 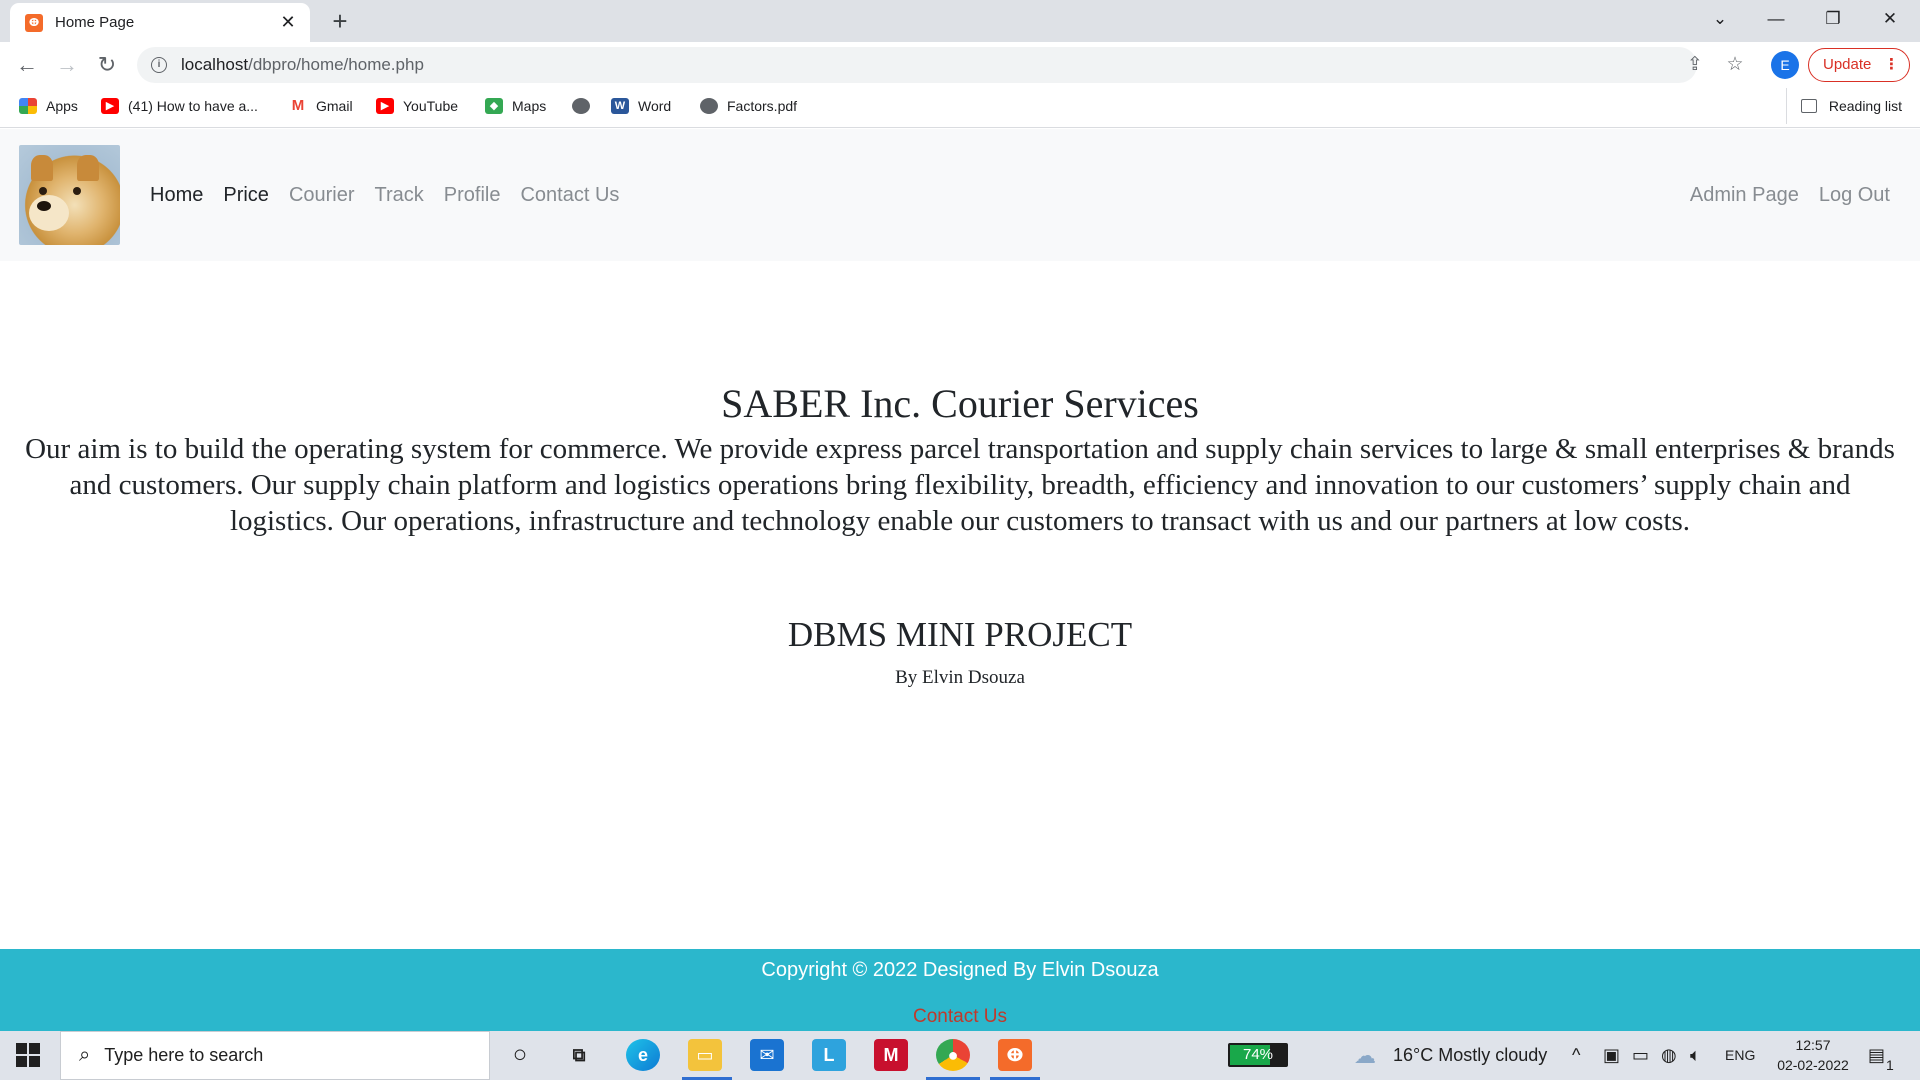 I want to click on maps-icon: ◆, so click(x=494, y=106).